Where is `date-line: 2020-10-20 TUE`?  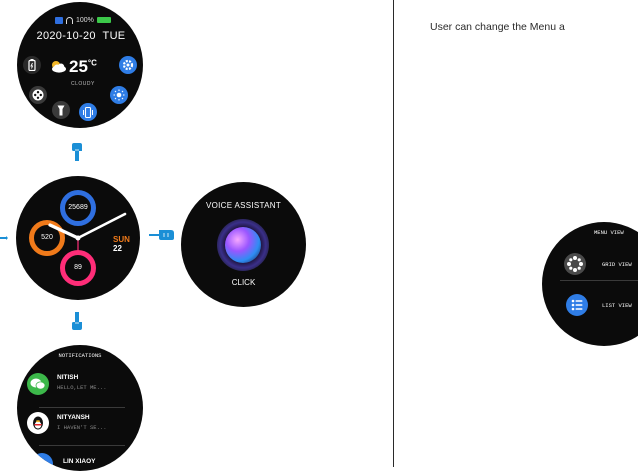 date-line: 2020-10-20 TUE is located at coordinates (81, 36).